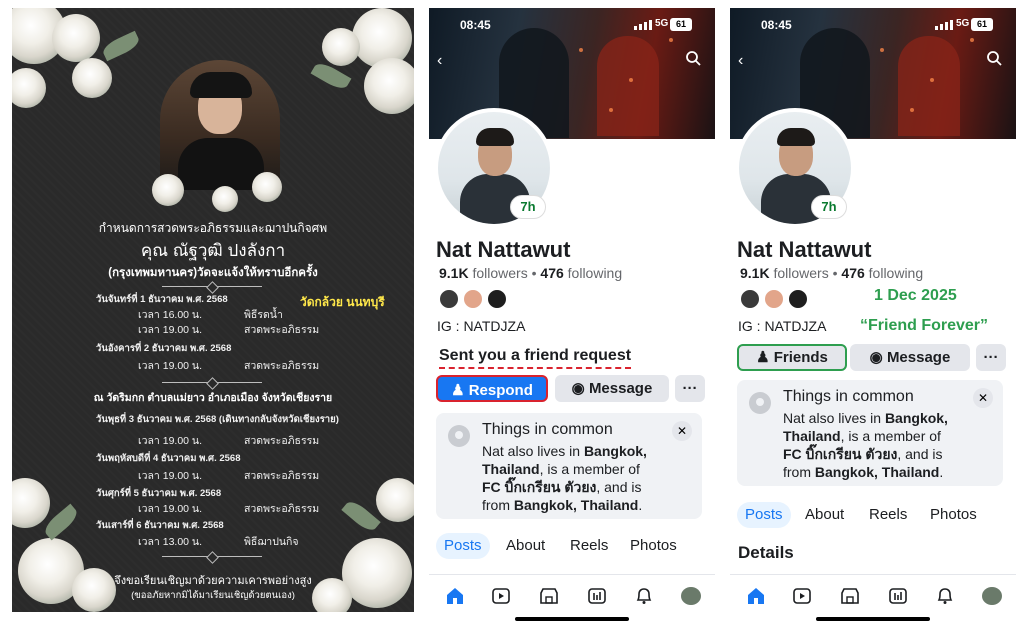  What do you see at coordinates (782, 326) in the screenshot?
I see `instagram-handle: IG : NATDJZA` at bounding box center [782, 326].